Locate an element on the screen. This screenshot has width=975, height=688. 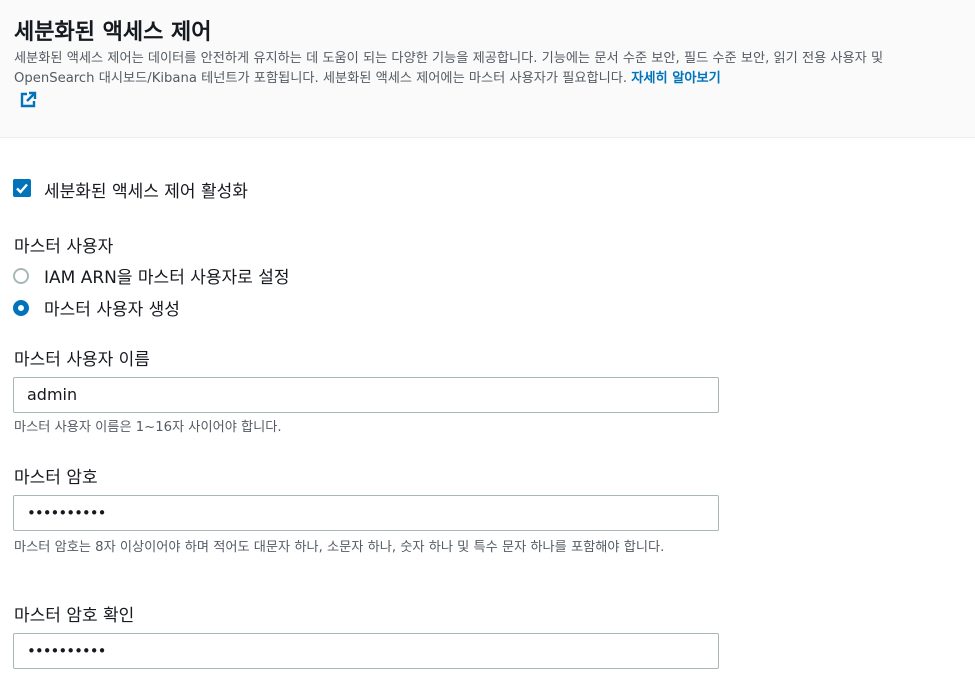
master-password-input: •••••••••• is located at coordinates (366, 513).